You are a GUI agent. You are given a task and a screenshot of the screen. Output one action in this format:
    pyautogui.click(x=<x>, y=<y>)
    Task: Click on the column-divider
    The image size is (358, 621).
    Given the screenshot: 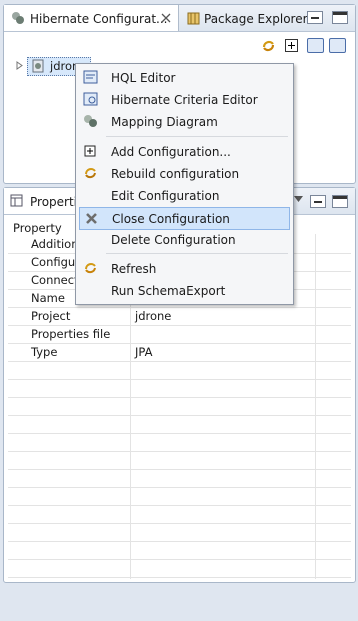 What is the action you would take?
    pyautogui.click(x=315, y=406)
    